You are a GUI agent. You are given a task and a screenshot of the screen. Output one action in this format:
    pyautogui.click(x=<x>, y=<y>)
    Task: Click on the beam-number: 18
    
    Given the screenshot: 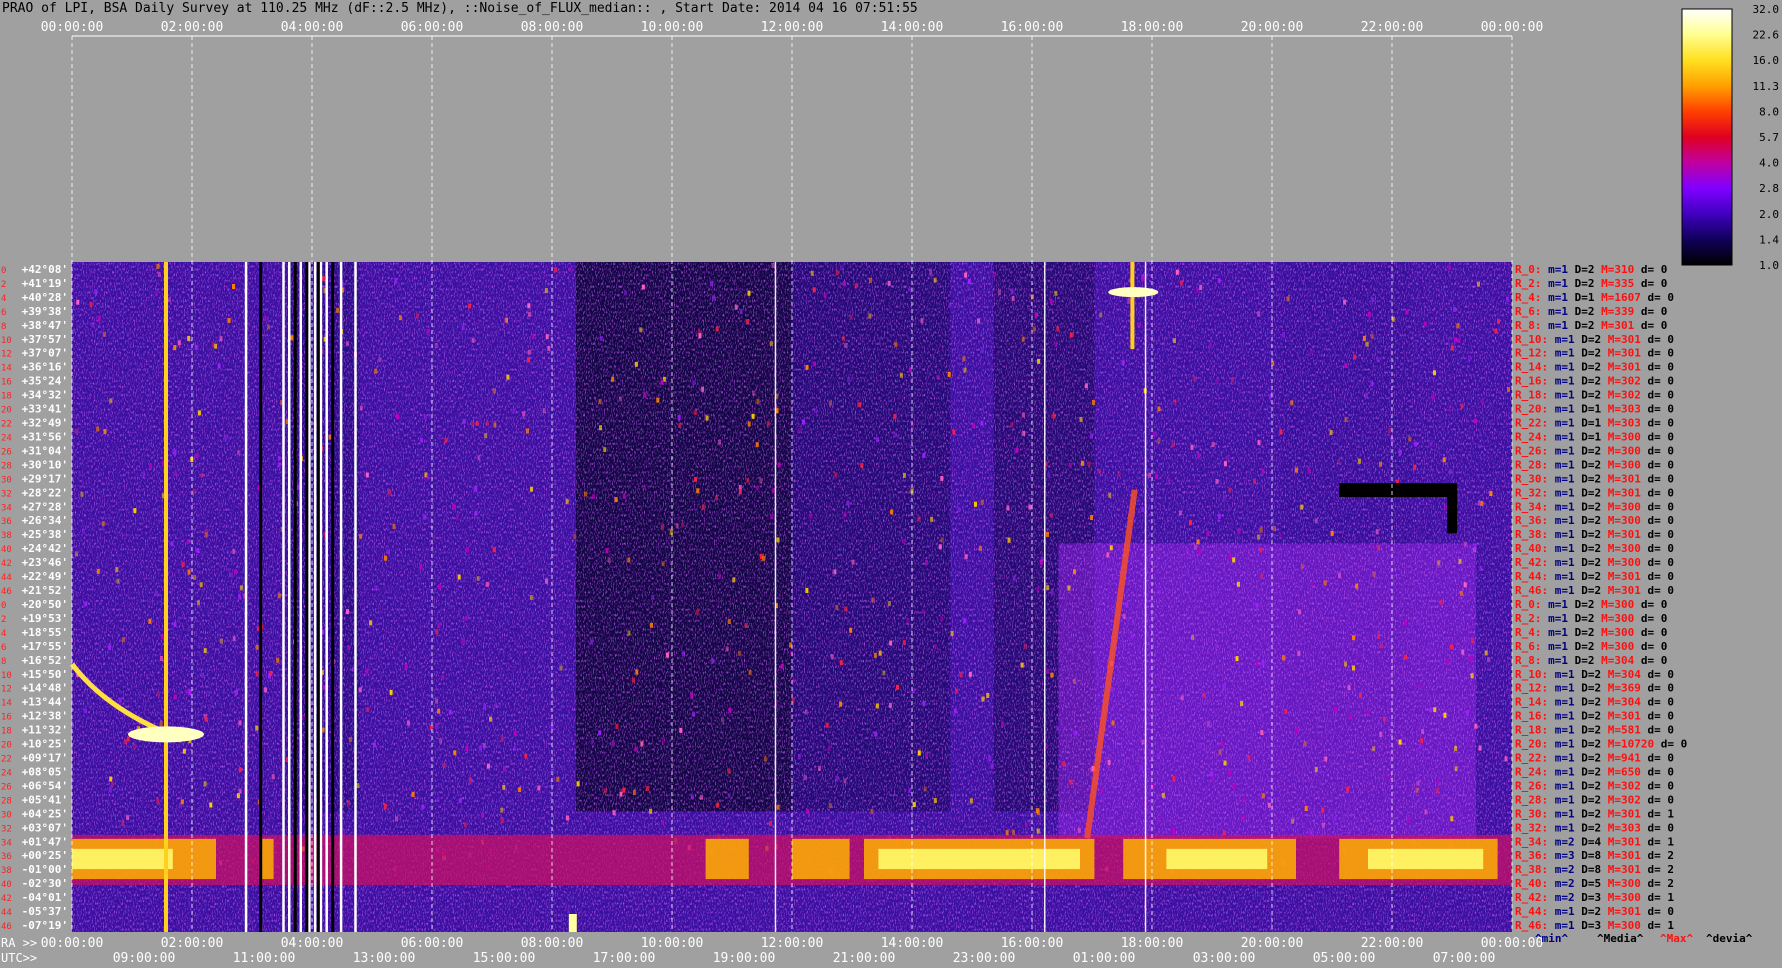 What is the action you would take?
    pyautogui.click(x=6, y=397)
    